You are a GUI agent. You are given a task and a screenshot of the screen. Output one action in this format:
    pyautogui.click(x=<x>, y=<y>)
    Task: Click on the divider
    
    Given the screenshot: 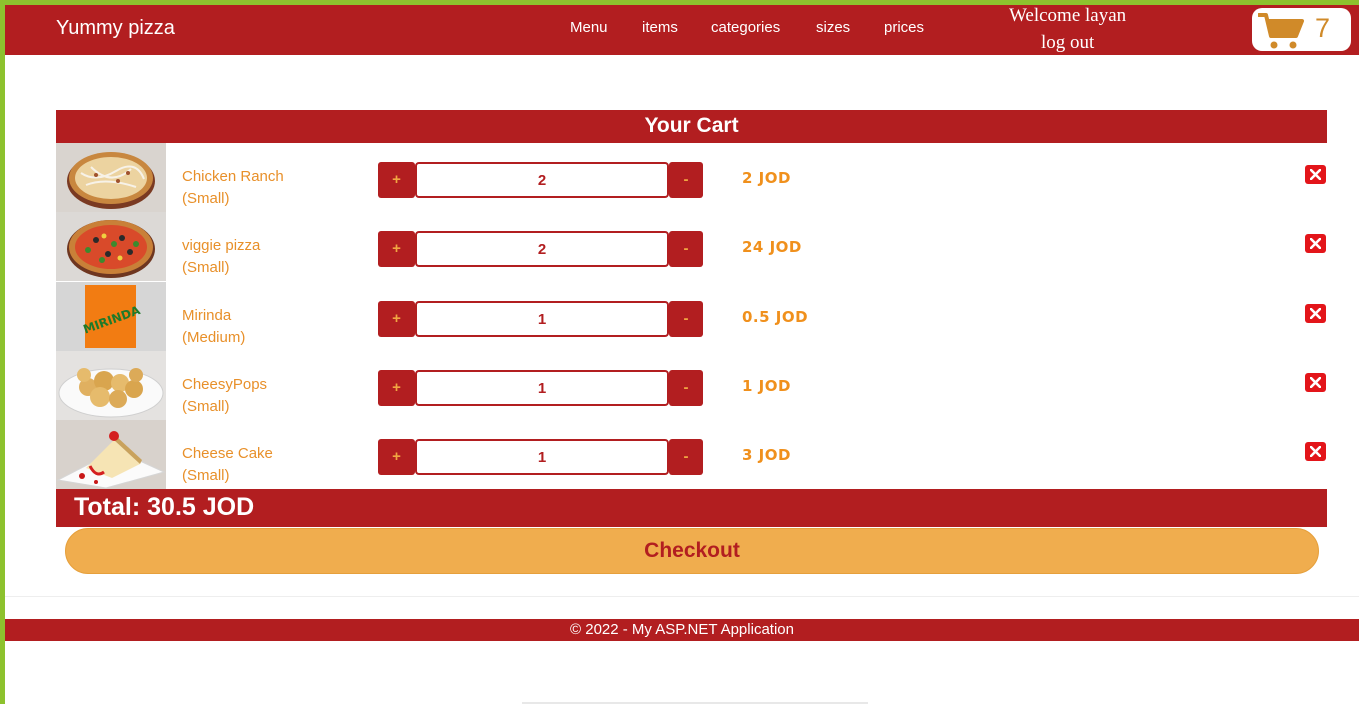 What is the action you would take?
    pyautogui.click(x=682, y=596)
    